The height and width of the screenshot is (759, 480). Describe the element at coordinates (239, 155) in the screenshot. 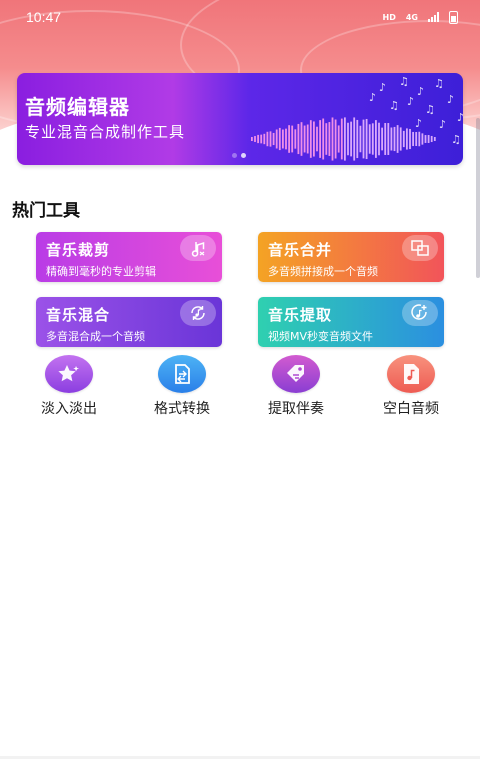

I see `banner-pagination` at that location.